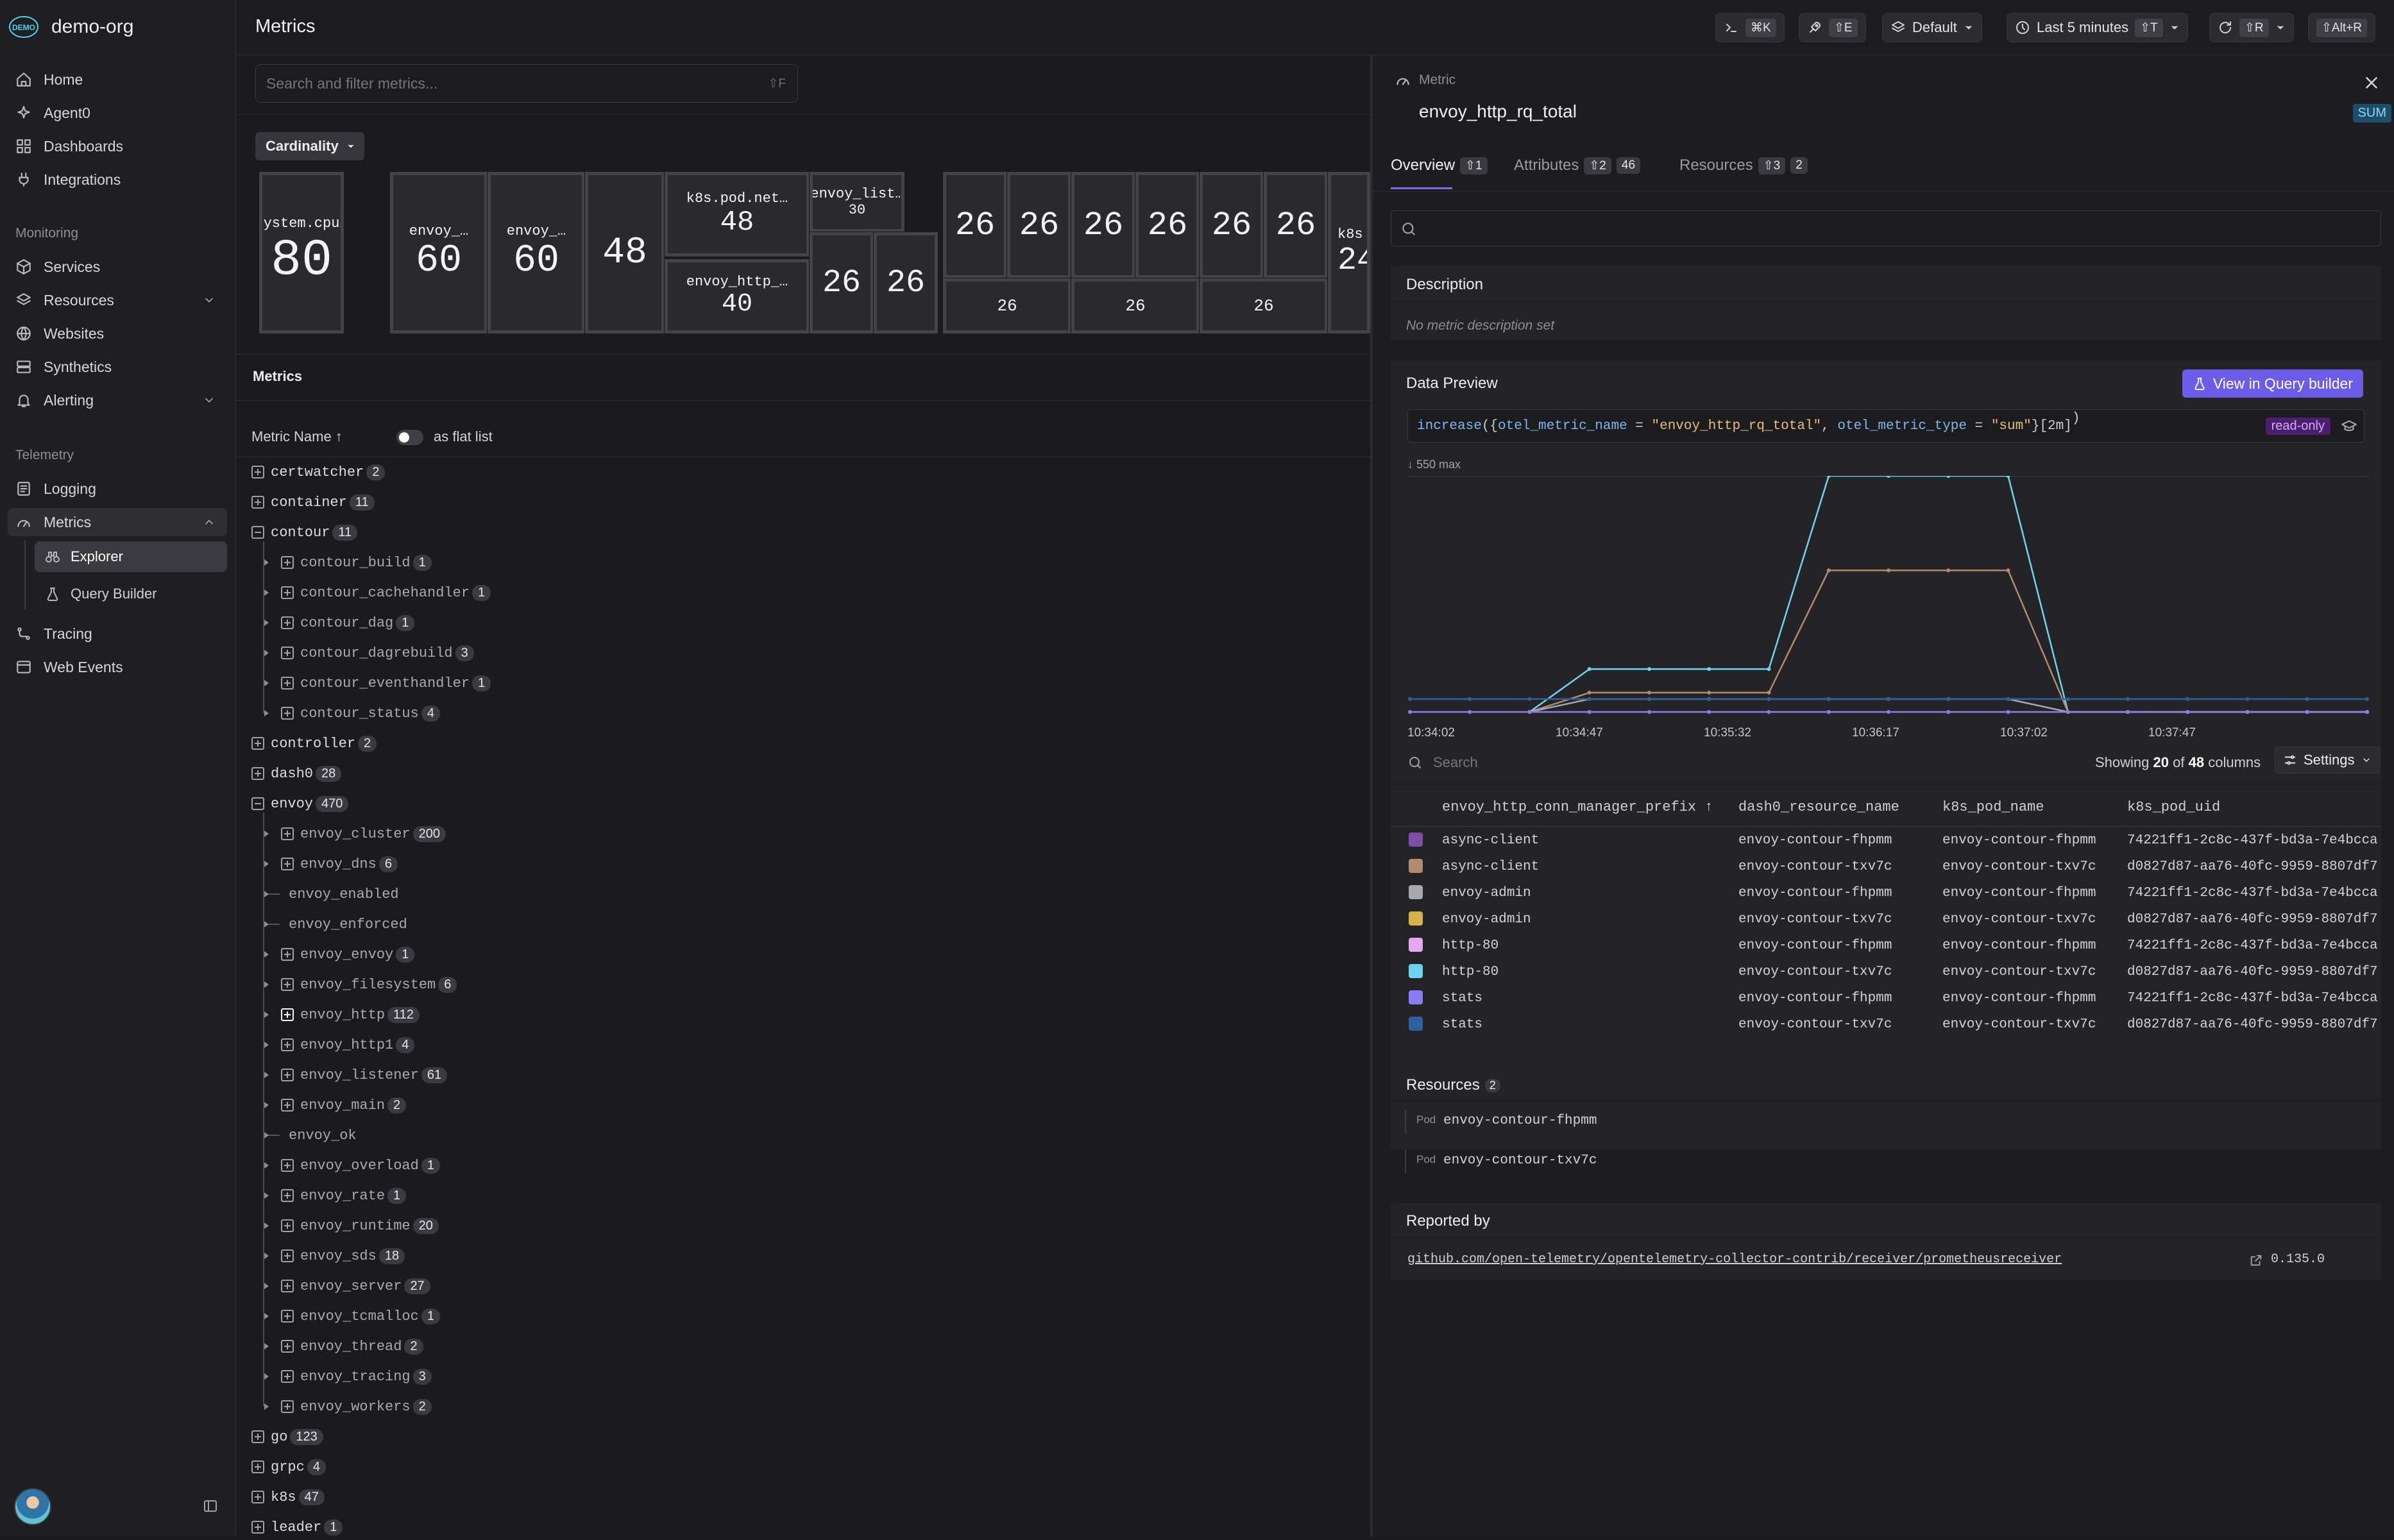  What do you see at coordinates (1932, 27) in the screenshot?
I see `dataset-select: Default` at bounding box center [1932, 27].